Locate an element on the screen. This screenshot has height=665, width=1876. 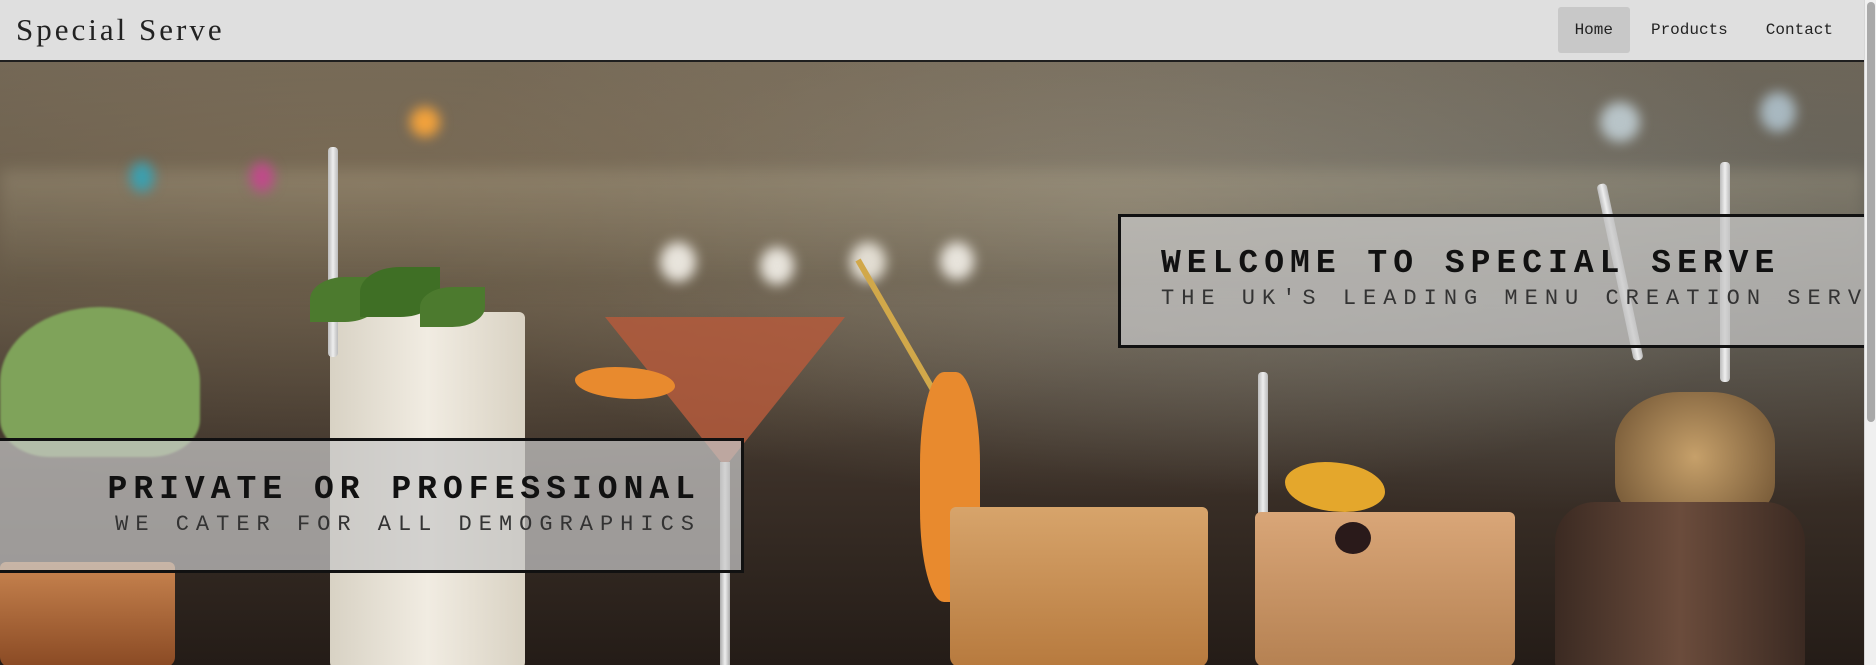
nav-links: Home Products Contact is located at coordinates (1703, 30).